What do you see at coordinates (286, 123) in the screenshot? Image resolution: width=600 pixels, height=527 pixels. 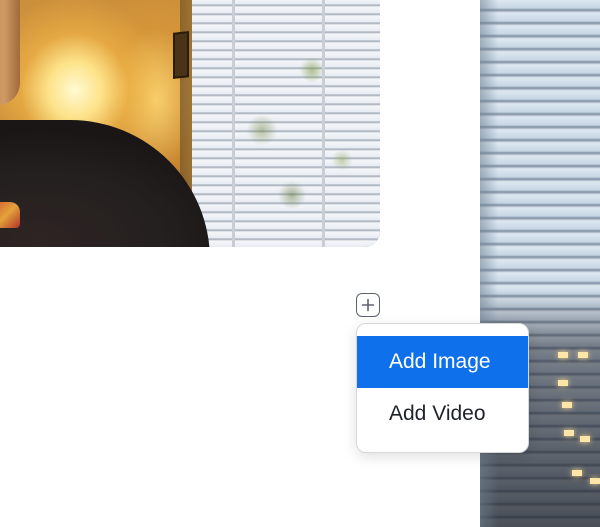 I see `window-blinds` at bounding box center [286, 123].